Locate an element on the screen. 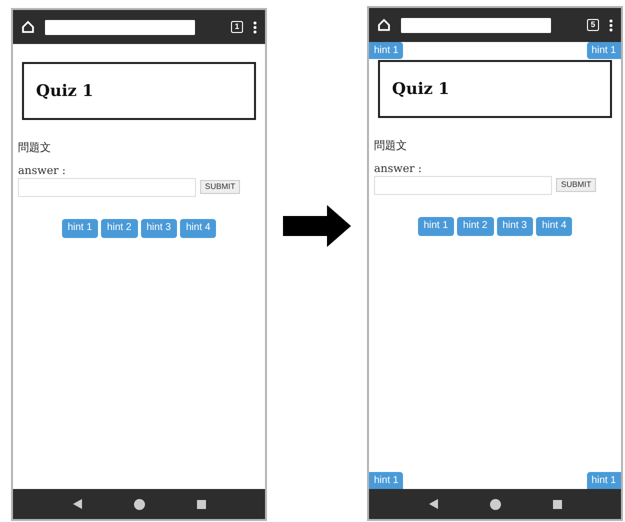 This screenshot has height=522, width=625. tab-count-button: 5 is located at coordinates (593, 25).